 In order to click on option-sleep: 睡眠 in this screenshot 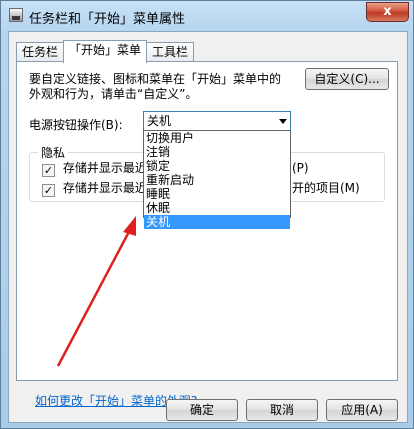, I will do `click(217, 194)`.